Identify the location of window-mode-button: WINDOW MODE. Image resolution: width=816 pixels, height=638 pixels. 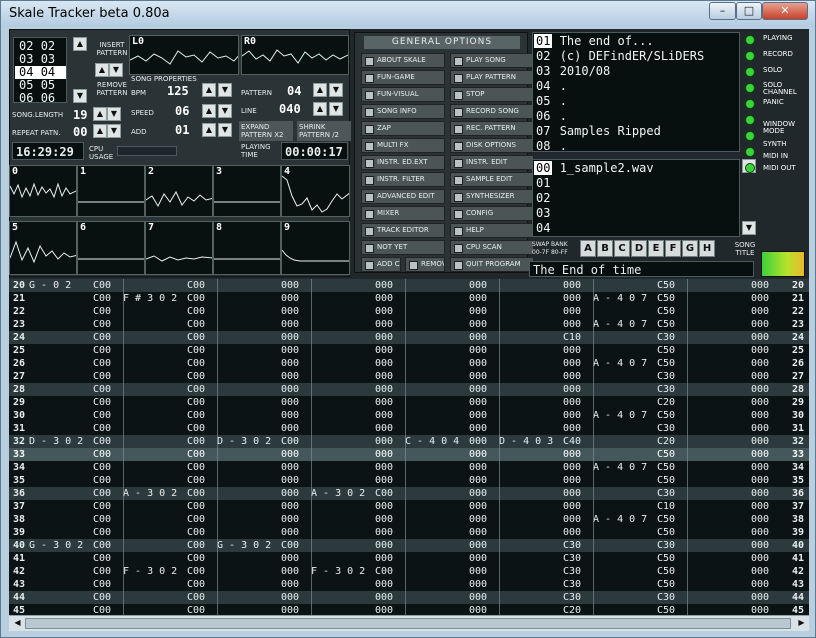
(786, 129).